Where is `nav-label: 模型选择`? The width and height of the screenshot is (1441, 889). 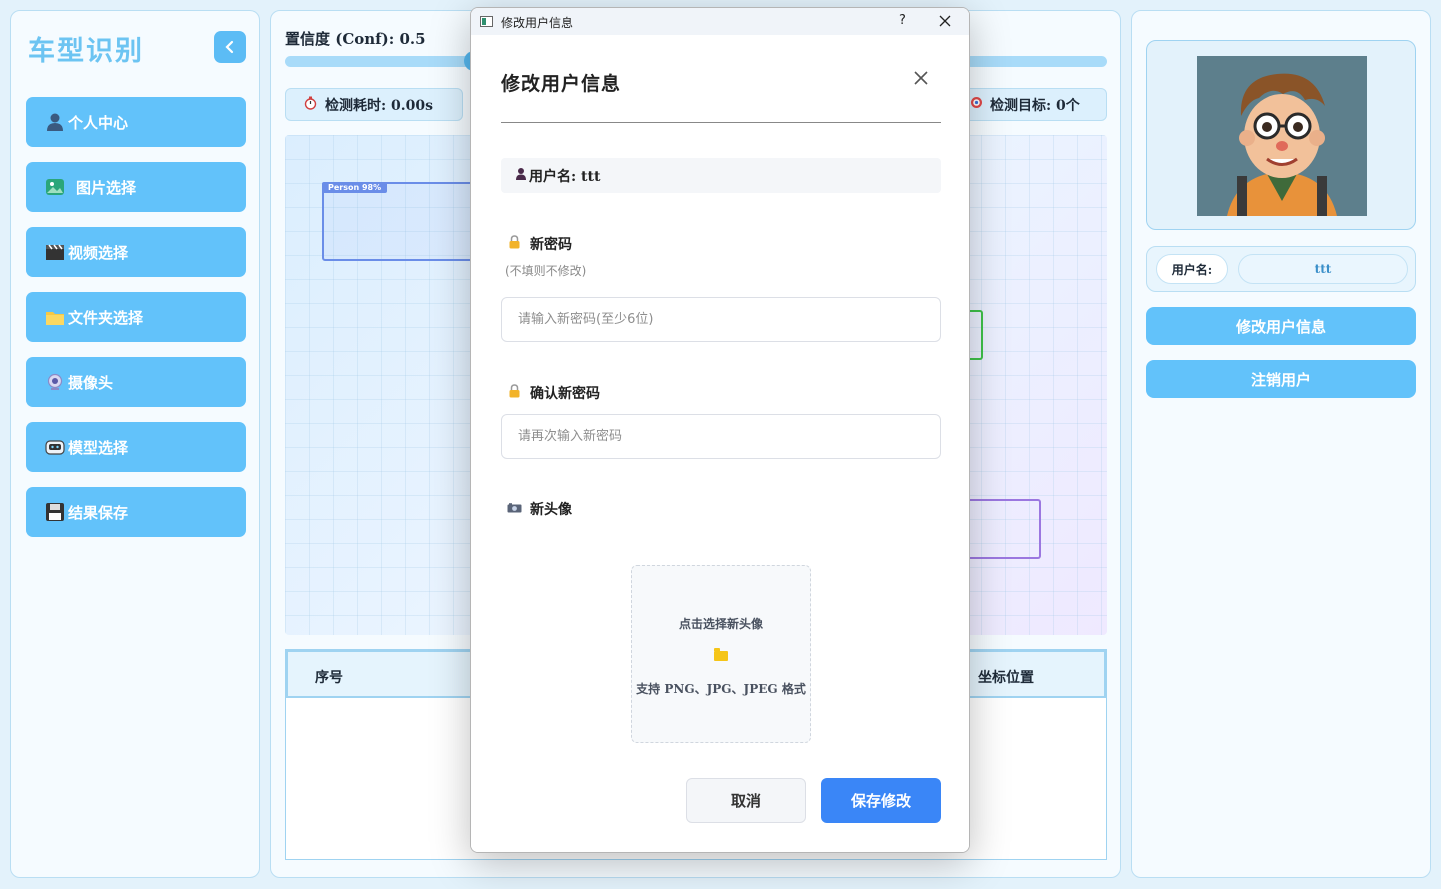 nav-label: 模型选择 is located at coordinates (98, 447).